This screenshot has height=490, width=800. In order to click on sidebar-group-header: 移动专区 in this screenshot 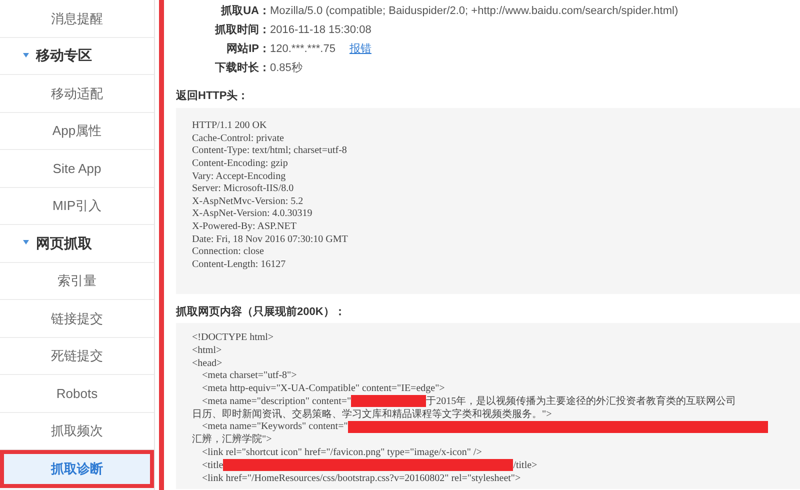, I will do `click(77, 56)`.